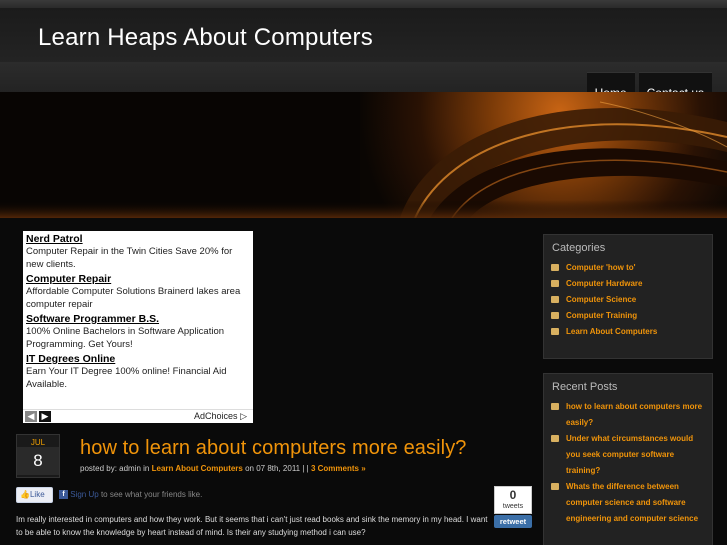 The width and height of the screenshot is (727, 545). What do you see at coordinates (604, 283) in the screenshot?
I see `category-label: Computer Hardware` at bounding box center [604, 283].